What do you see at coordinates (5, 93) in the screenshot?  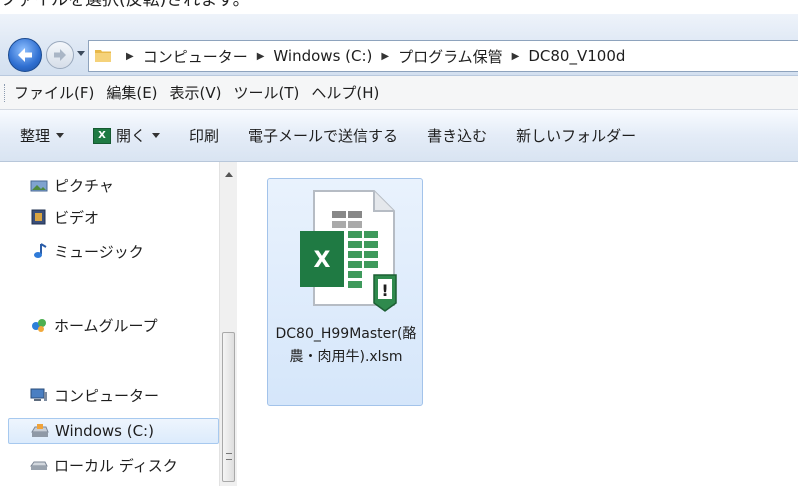 I see `menu-grip` at bounding box center [5, 93].